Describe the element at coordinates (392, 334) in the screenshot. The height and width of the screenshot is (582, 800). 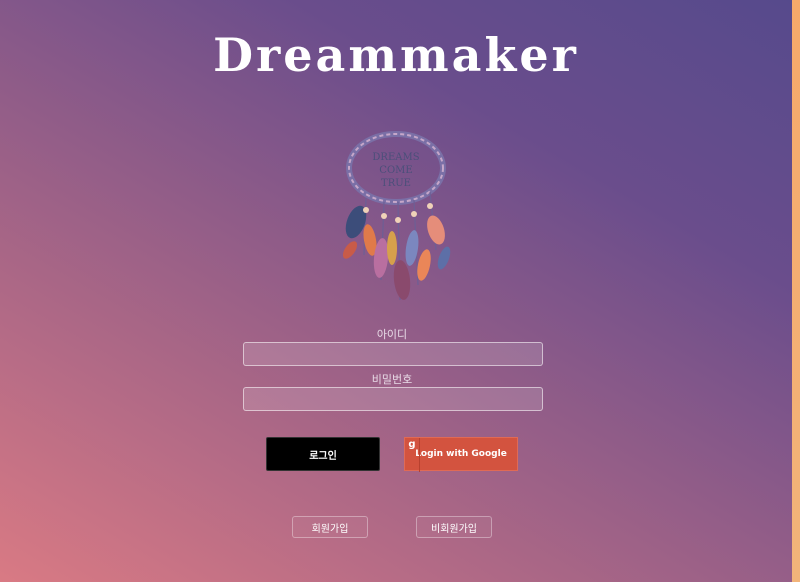
I see `id-label: 아이디` at that location.